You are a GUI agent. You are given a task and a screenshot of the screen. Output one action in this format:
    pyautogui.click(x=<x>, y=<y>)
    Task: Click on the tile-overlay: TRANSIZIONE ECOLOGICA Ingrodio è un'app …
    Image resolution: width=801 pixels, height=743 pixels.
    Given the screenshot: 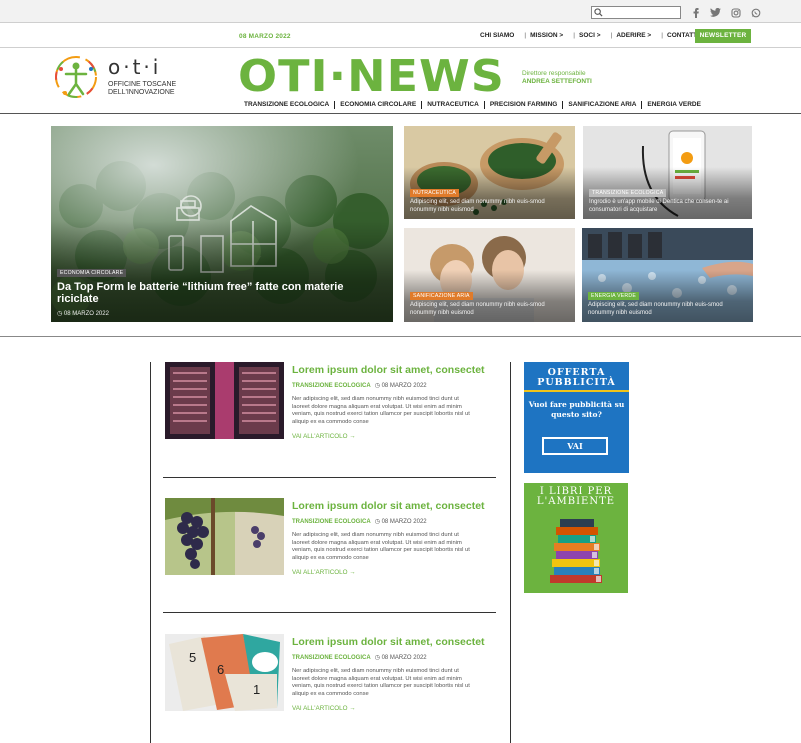 What is the action you would take?
    pyautogui.click(x=667, y=193)
    